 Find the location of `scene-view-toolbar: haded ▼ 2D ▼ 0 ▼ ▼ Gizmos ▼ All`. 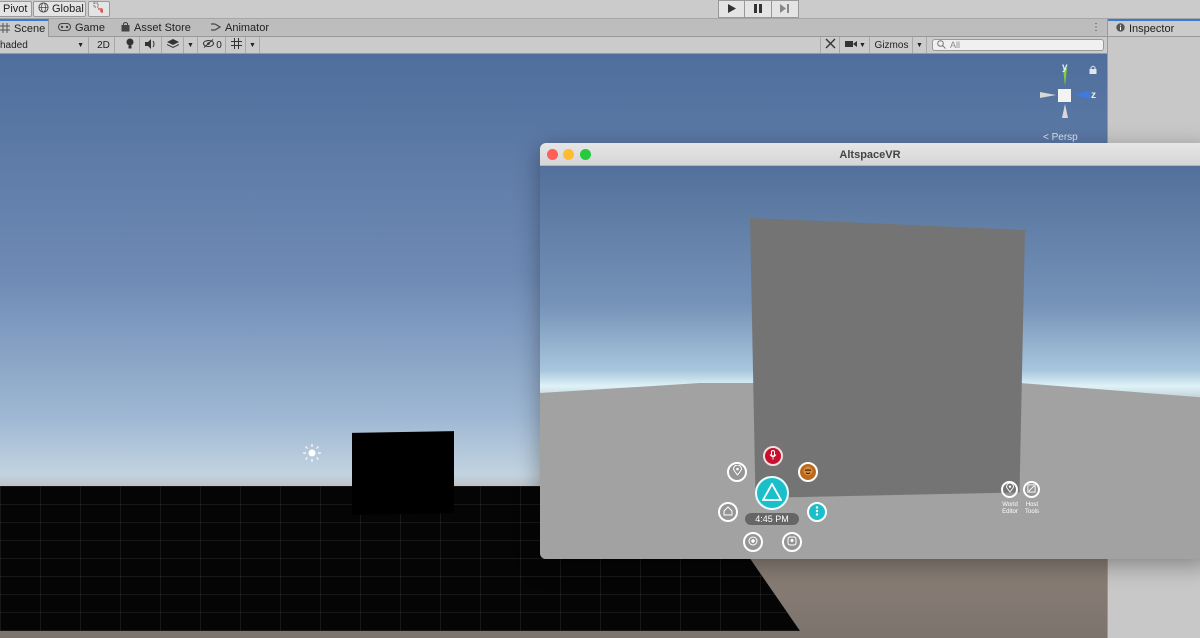

scene-view-toolbar: haded ▼ 2D ▼ 0 ▼ ▼ Gizmos ▼ All is located at coordinates (553, 45).